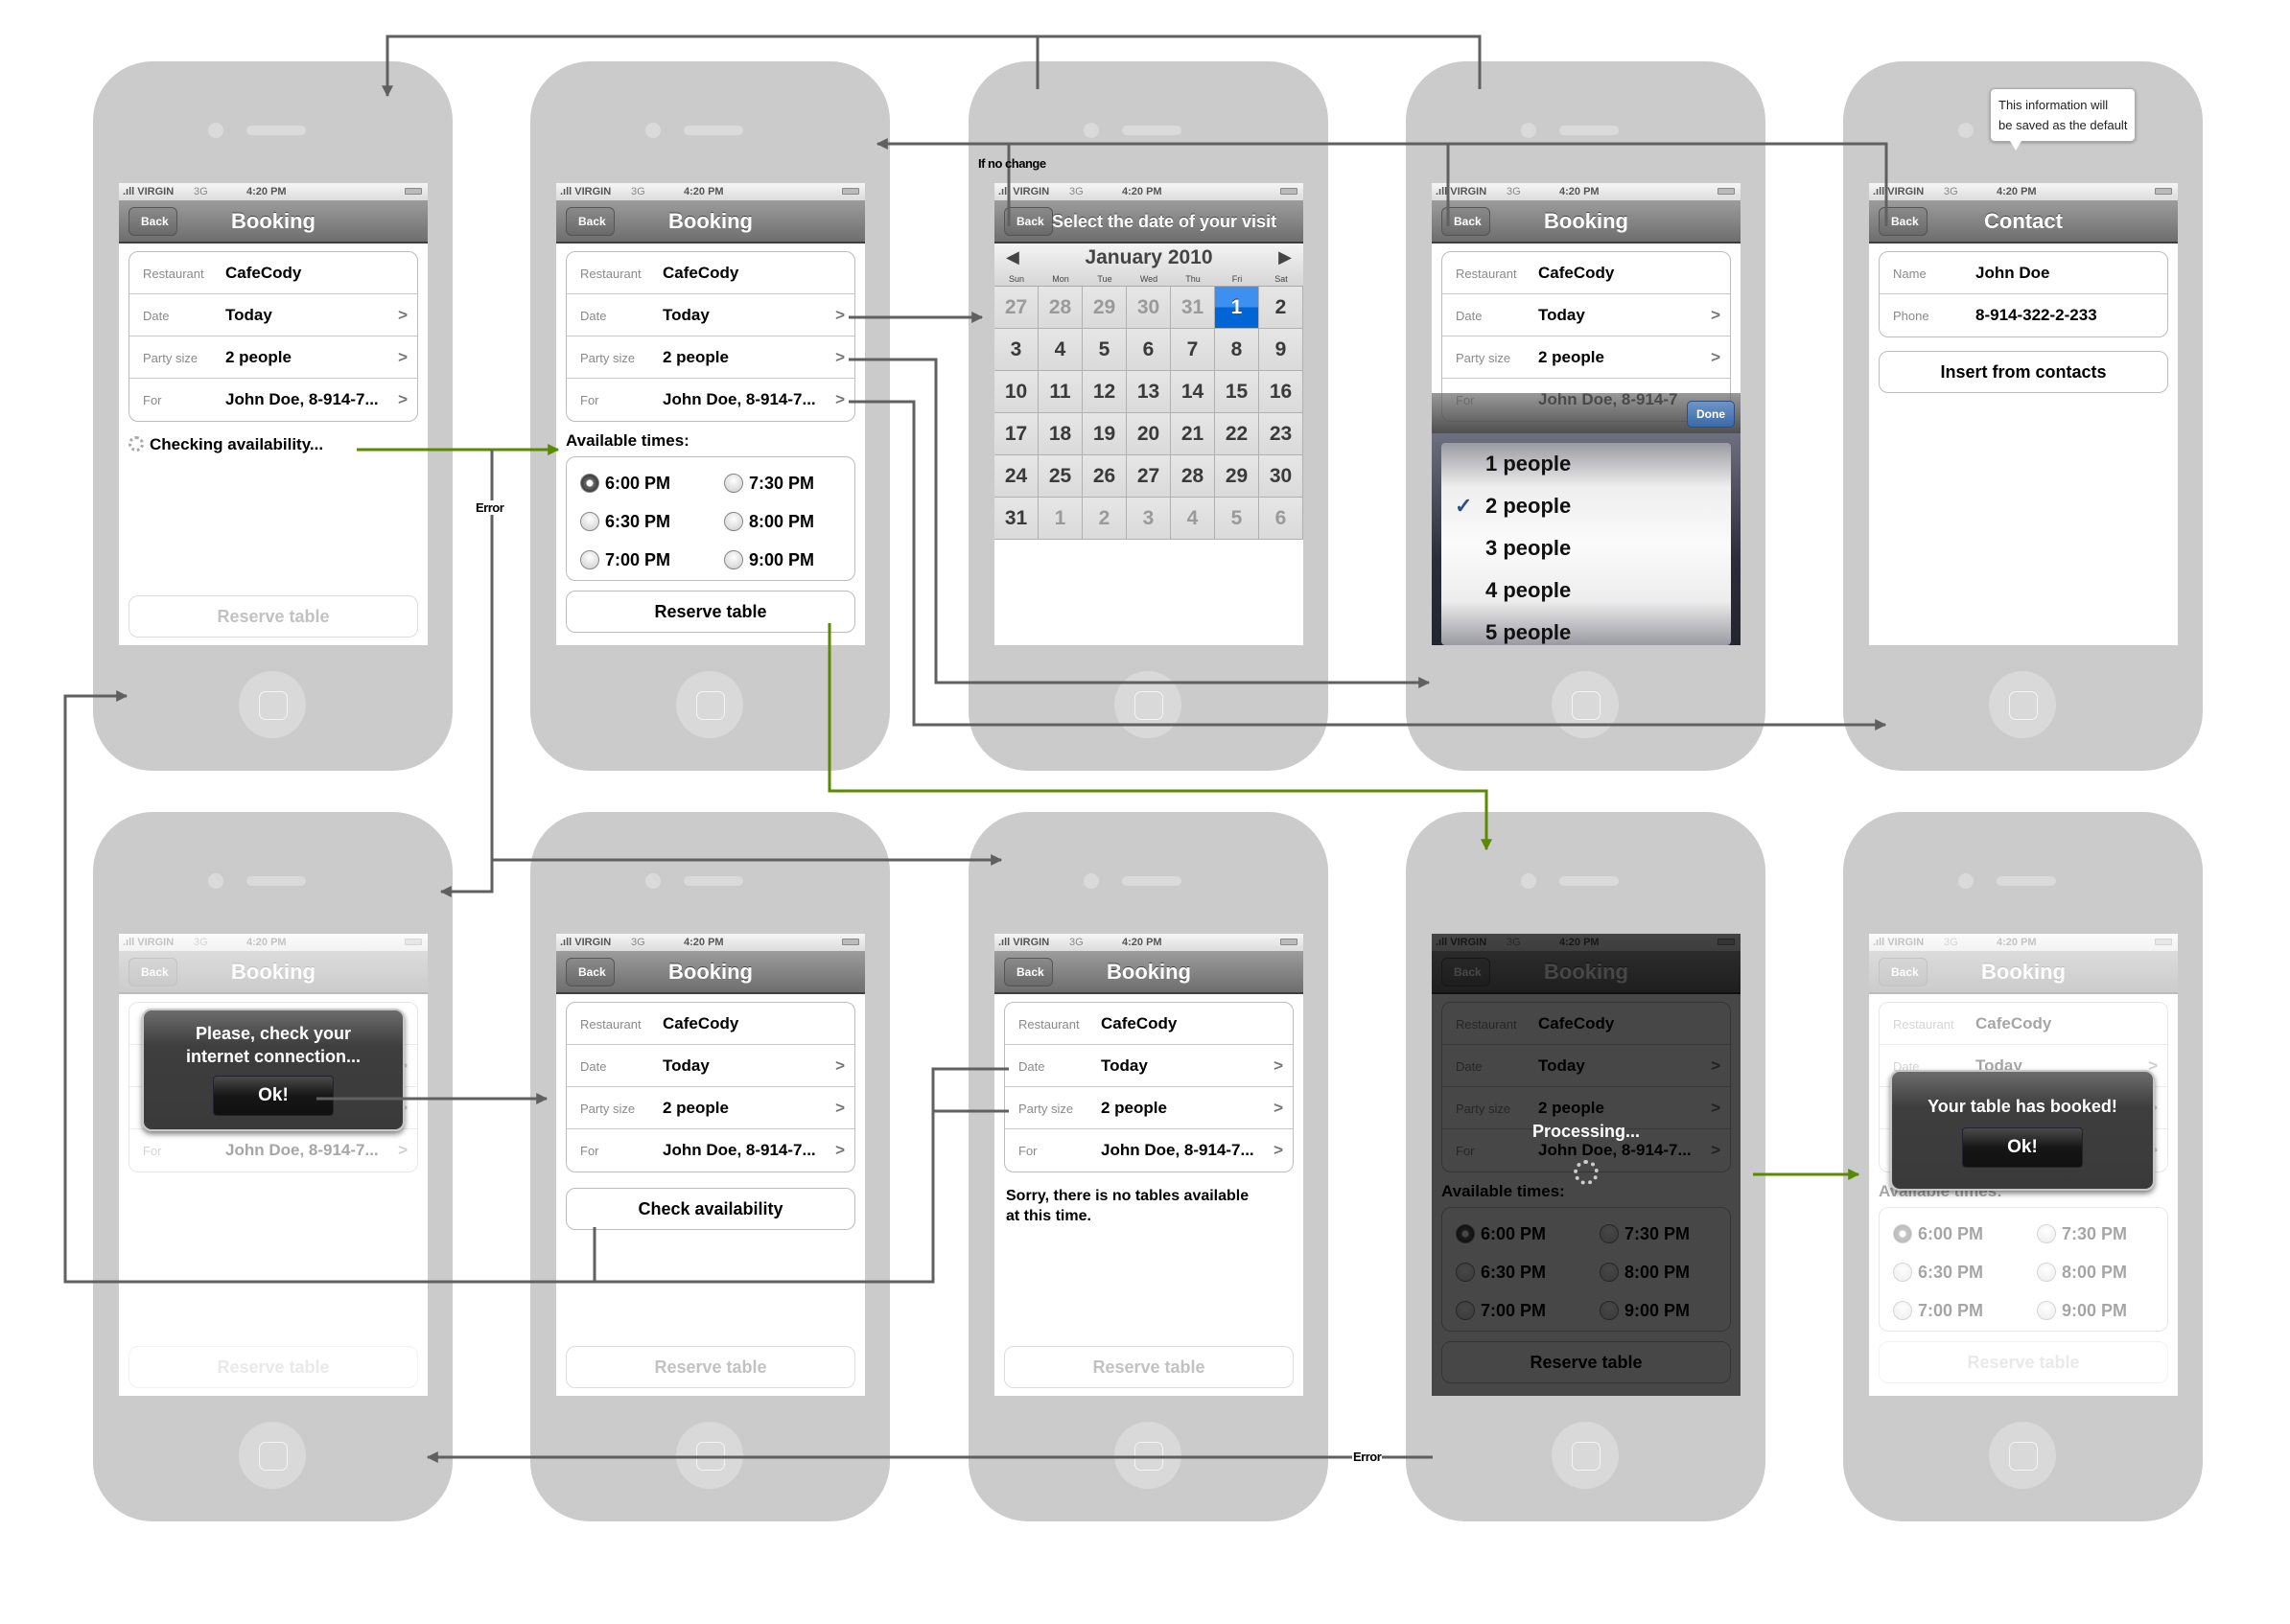 The width and height of the screenshot is (2290, 1624). I want to click on calendar-day: 16, so click(1281, 392).